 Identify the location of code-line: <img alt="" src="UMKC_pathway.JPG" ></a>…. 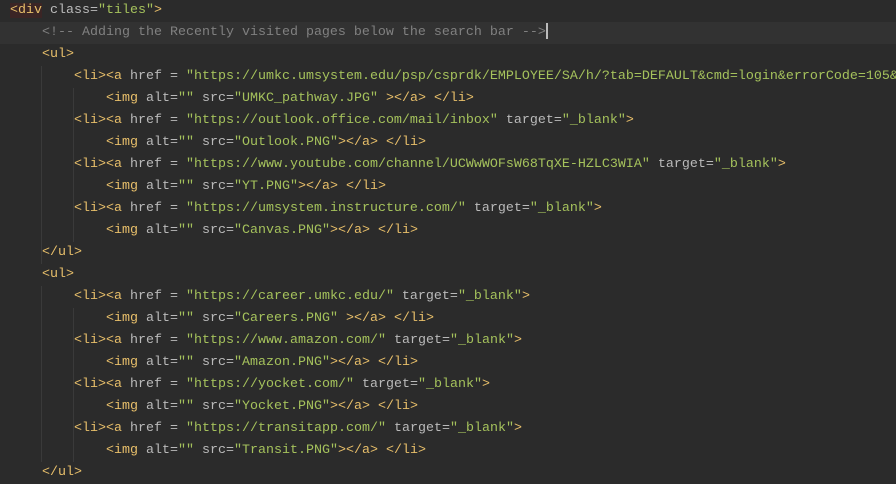
(448, 99).